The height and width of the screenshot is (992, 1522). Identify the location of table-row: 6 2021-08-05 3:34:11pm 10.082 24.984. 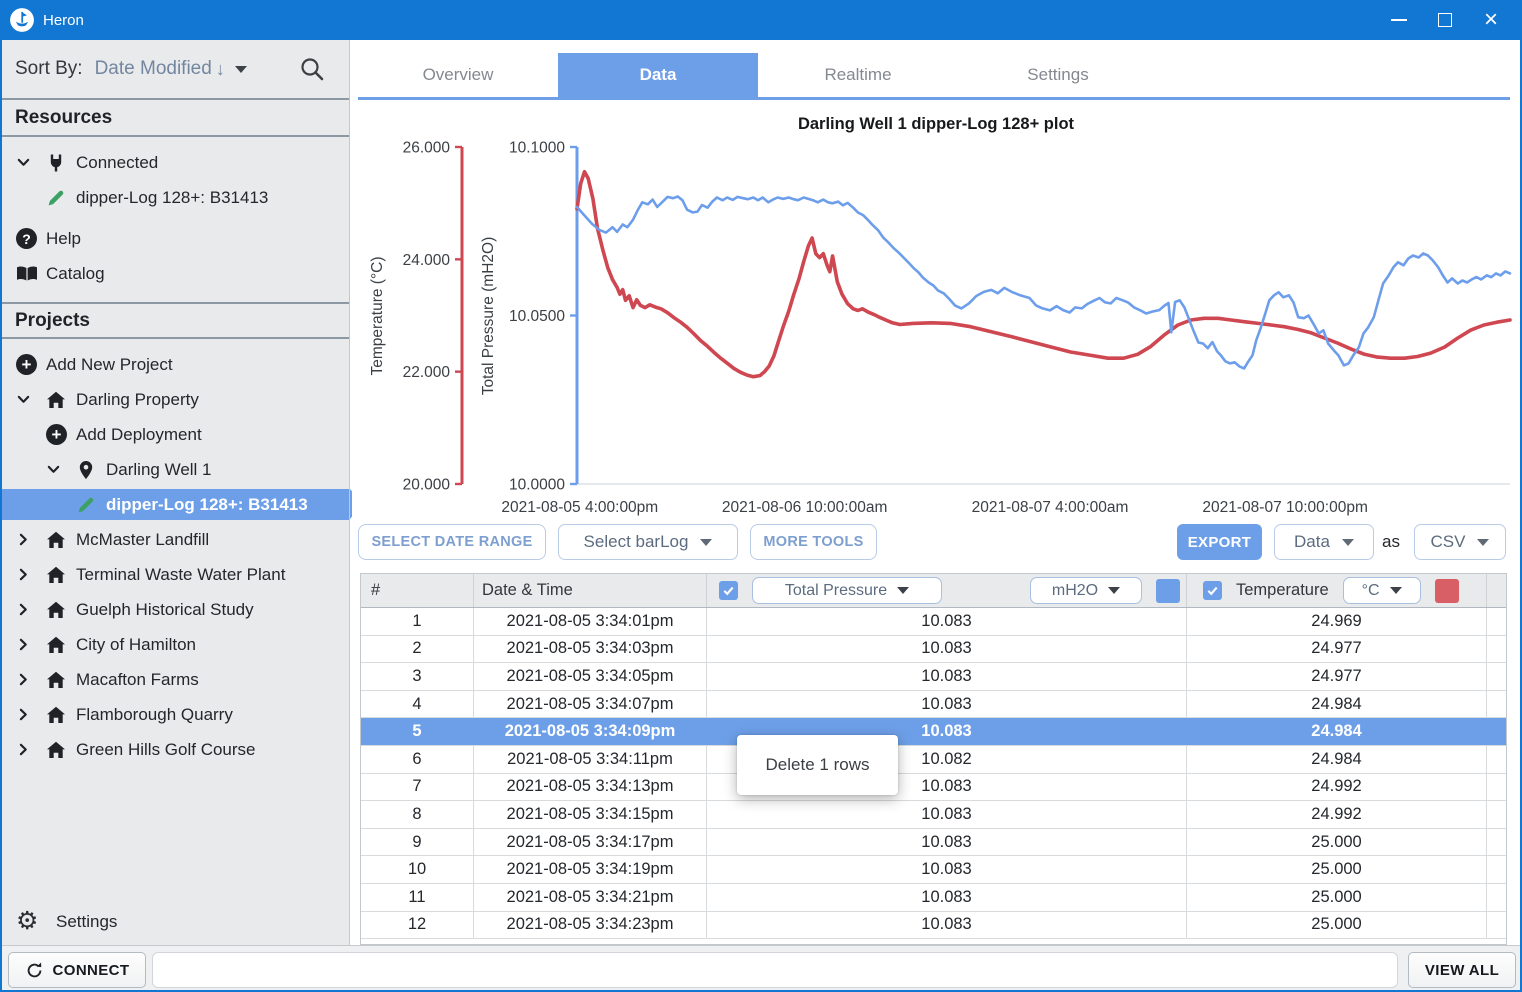
(933, 759).